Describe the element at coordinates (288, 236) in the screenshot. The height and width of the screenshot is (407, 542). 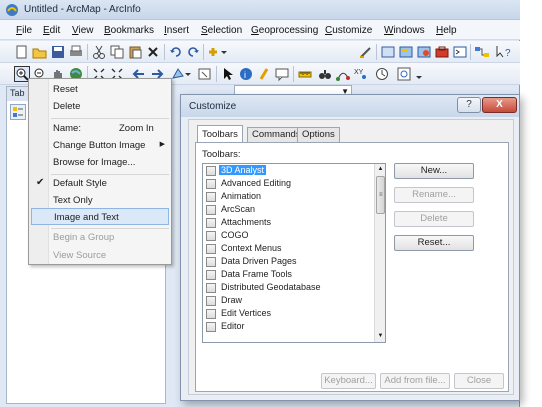
I see `list-item: COGO` at that location.